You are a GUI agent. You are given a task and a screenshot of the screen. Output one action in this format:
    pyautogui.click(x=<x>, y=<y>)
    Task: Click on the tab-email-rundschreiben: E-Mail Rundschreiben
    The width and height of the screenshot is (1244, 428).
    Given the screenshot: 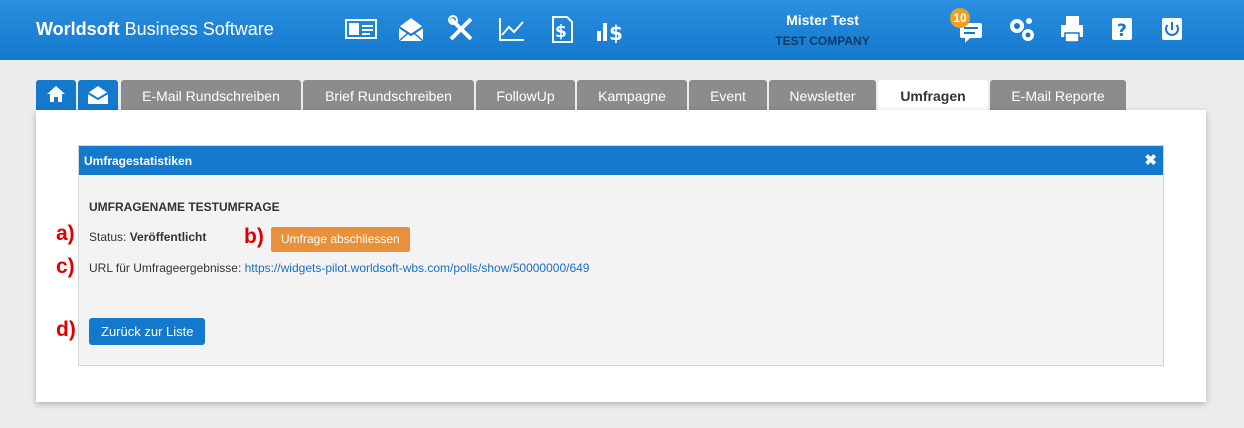 What is the action you would take?
    pyautogui.click(x=211, y=95)
    